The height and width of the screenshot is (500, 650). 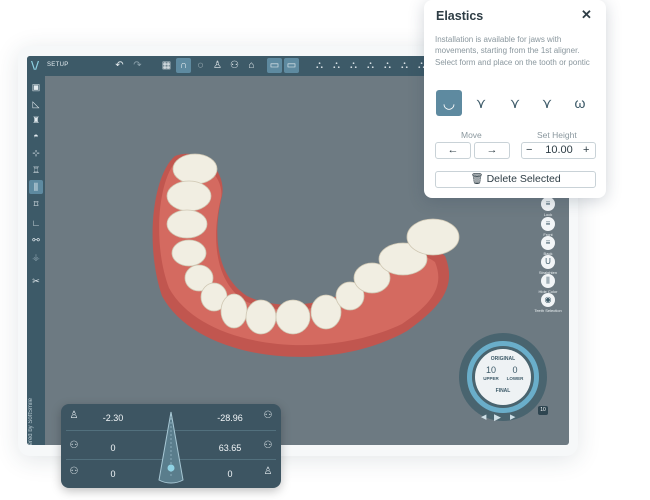 What do you see at coordinates (58, 65) in the screenshot?
I see `section-title: SETUP` at bounding box center [58, 65].